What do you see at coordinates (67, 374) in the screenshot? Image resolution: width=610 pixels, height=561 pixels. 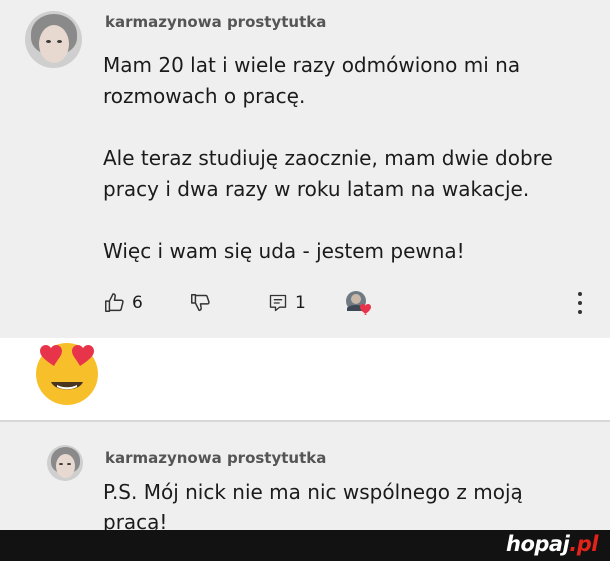 I see `heart-eyes-emoji` at bounding box center [67, 374].